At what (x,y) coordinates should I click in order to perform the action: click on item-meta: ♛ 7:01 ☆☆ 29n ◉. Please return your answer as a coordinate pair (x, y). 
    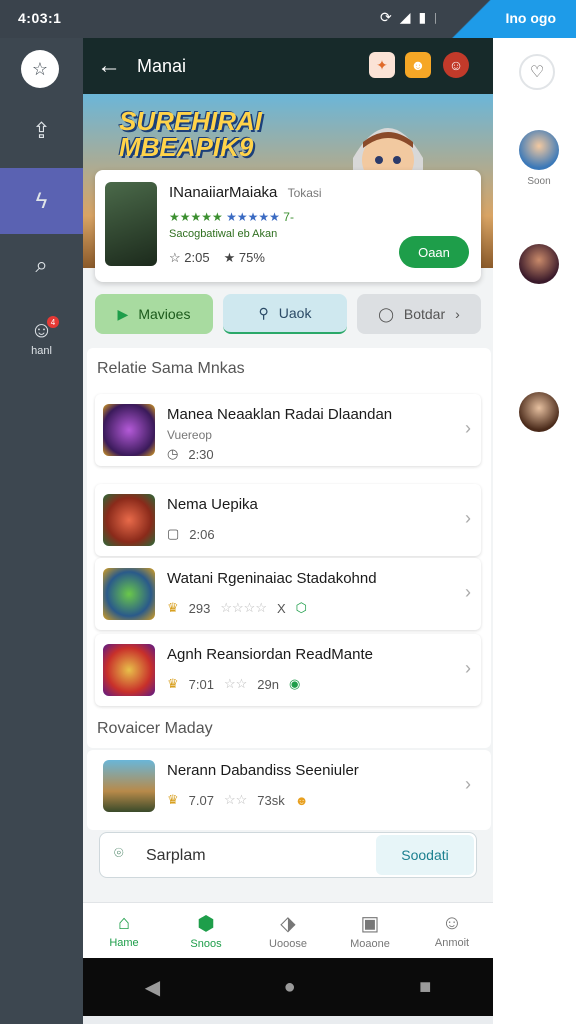
    Looking at the image, I should click on (233, 684).